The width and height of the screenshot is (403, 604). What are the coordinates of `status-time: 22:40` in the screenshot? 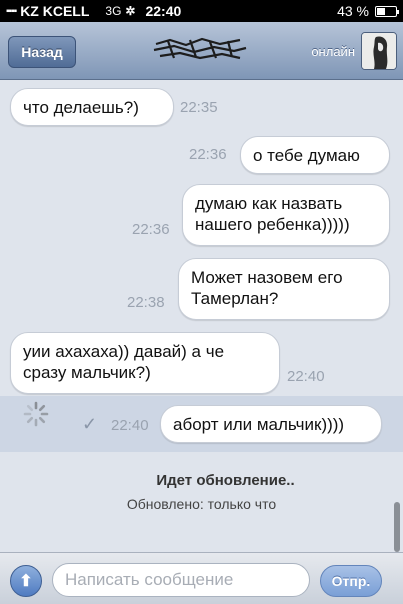 It's located at (163, 11).